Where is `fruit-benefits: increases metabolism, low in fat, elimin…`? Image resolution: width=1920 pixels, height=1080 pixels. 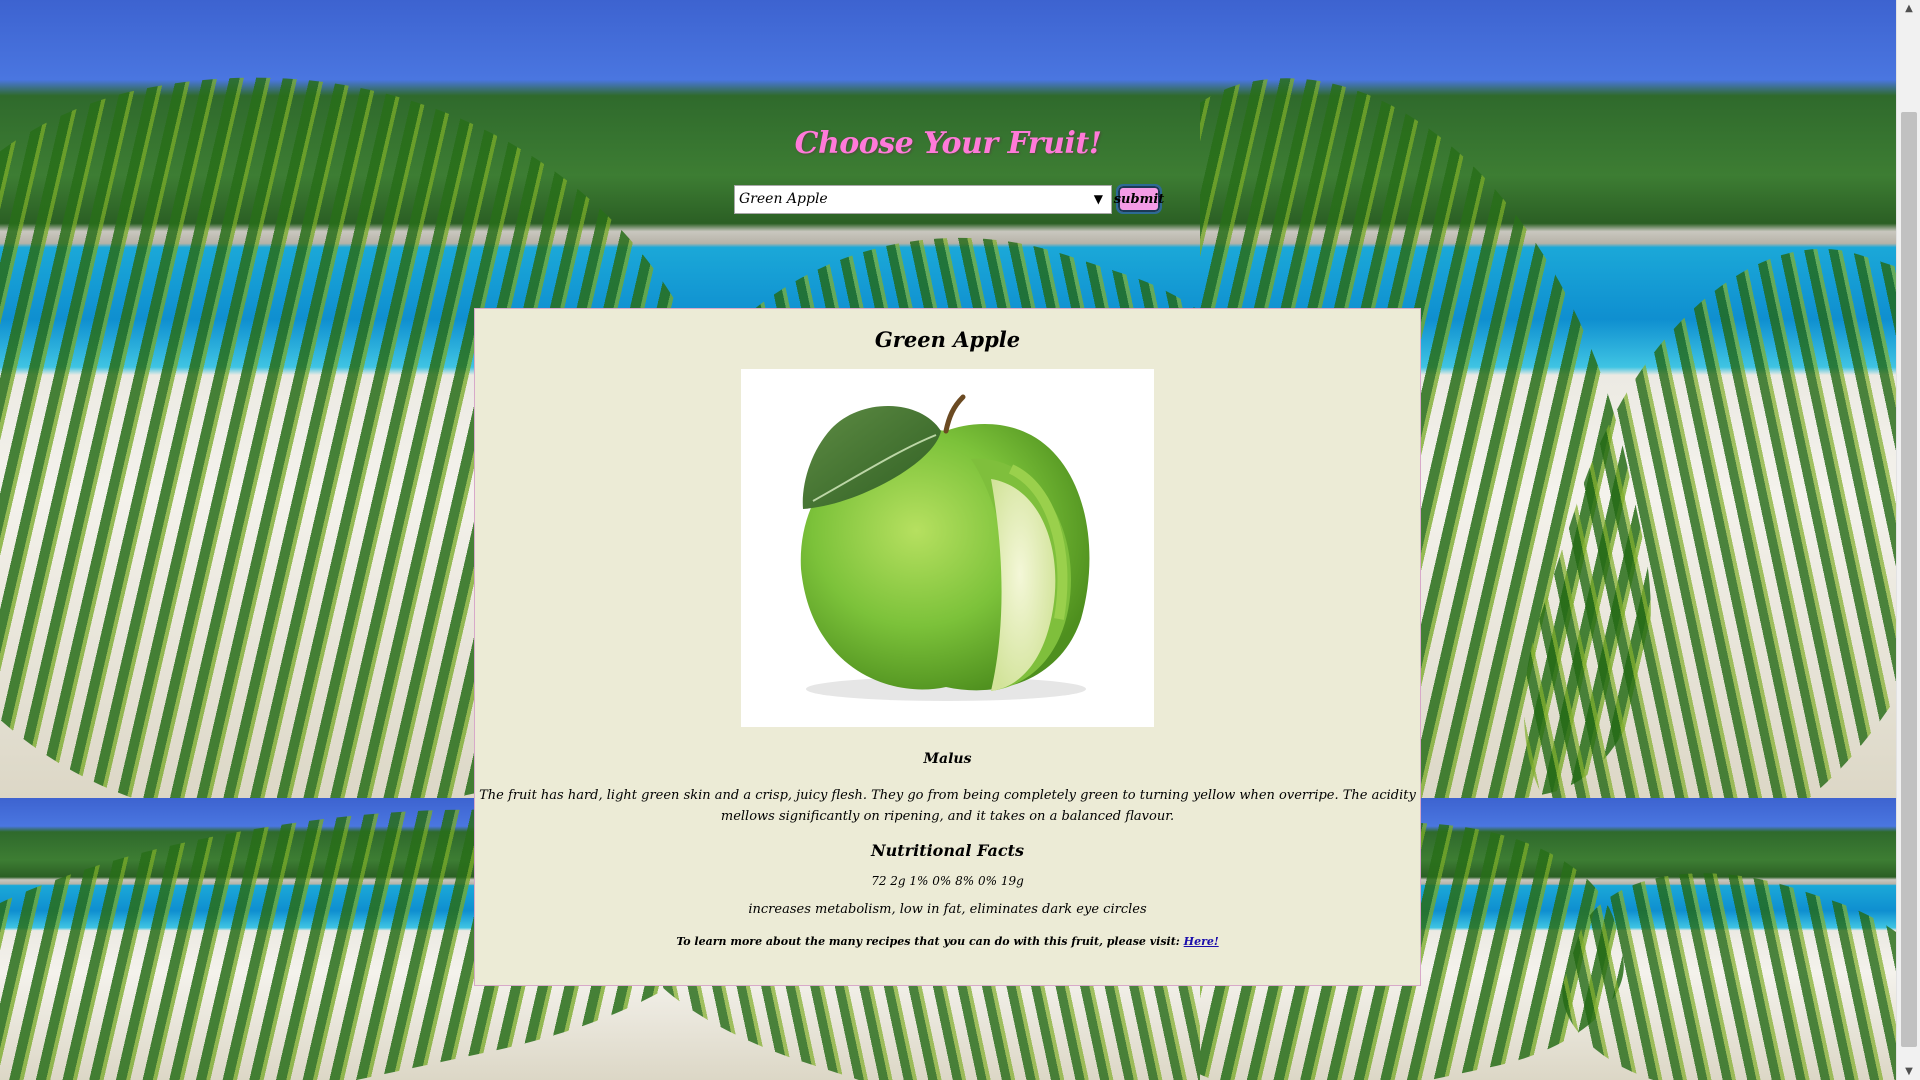 fruit-benefits: increases metabolism, low in fat, elimin… is located at coordinates (947, 909).